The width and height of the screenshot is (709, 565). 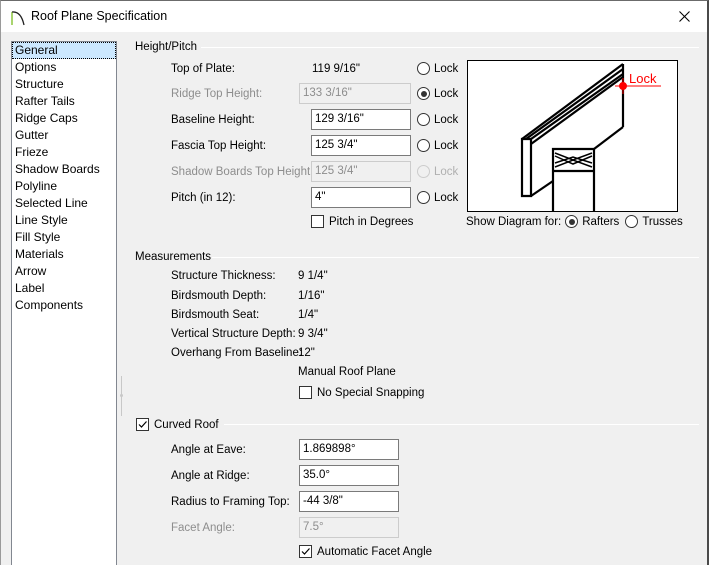 What do you see at coordinates (203, 69) in the screenshot?
I see `top-of-plate-label: Top of Plate:` at bounding box center [203, 69].